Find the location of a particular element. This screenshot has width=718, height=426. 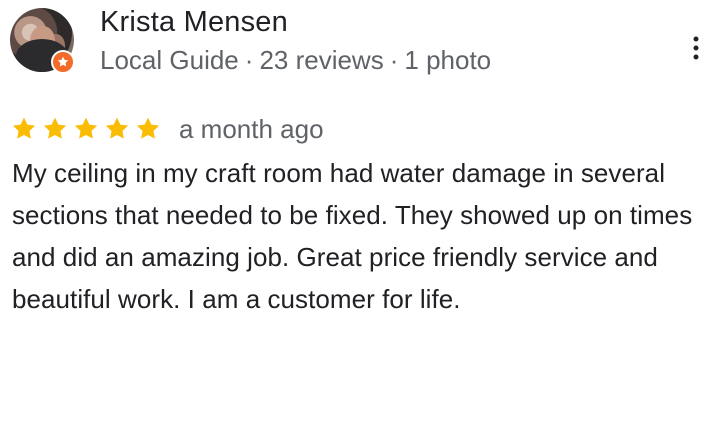

more-vert-icon is located at coordinates (696, 48).